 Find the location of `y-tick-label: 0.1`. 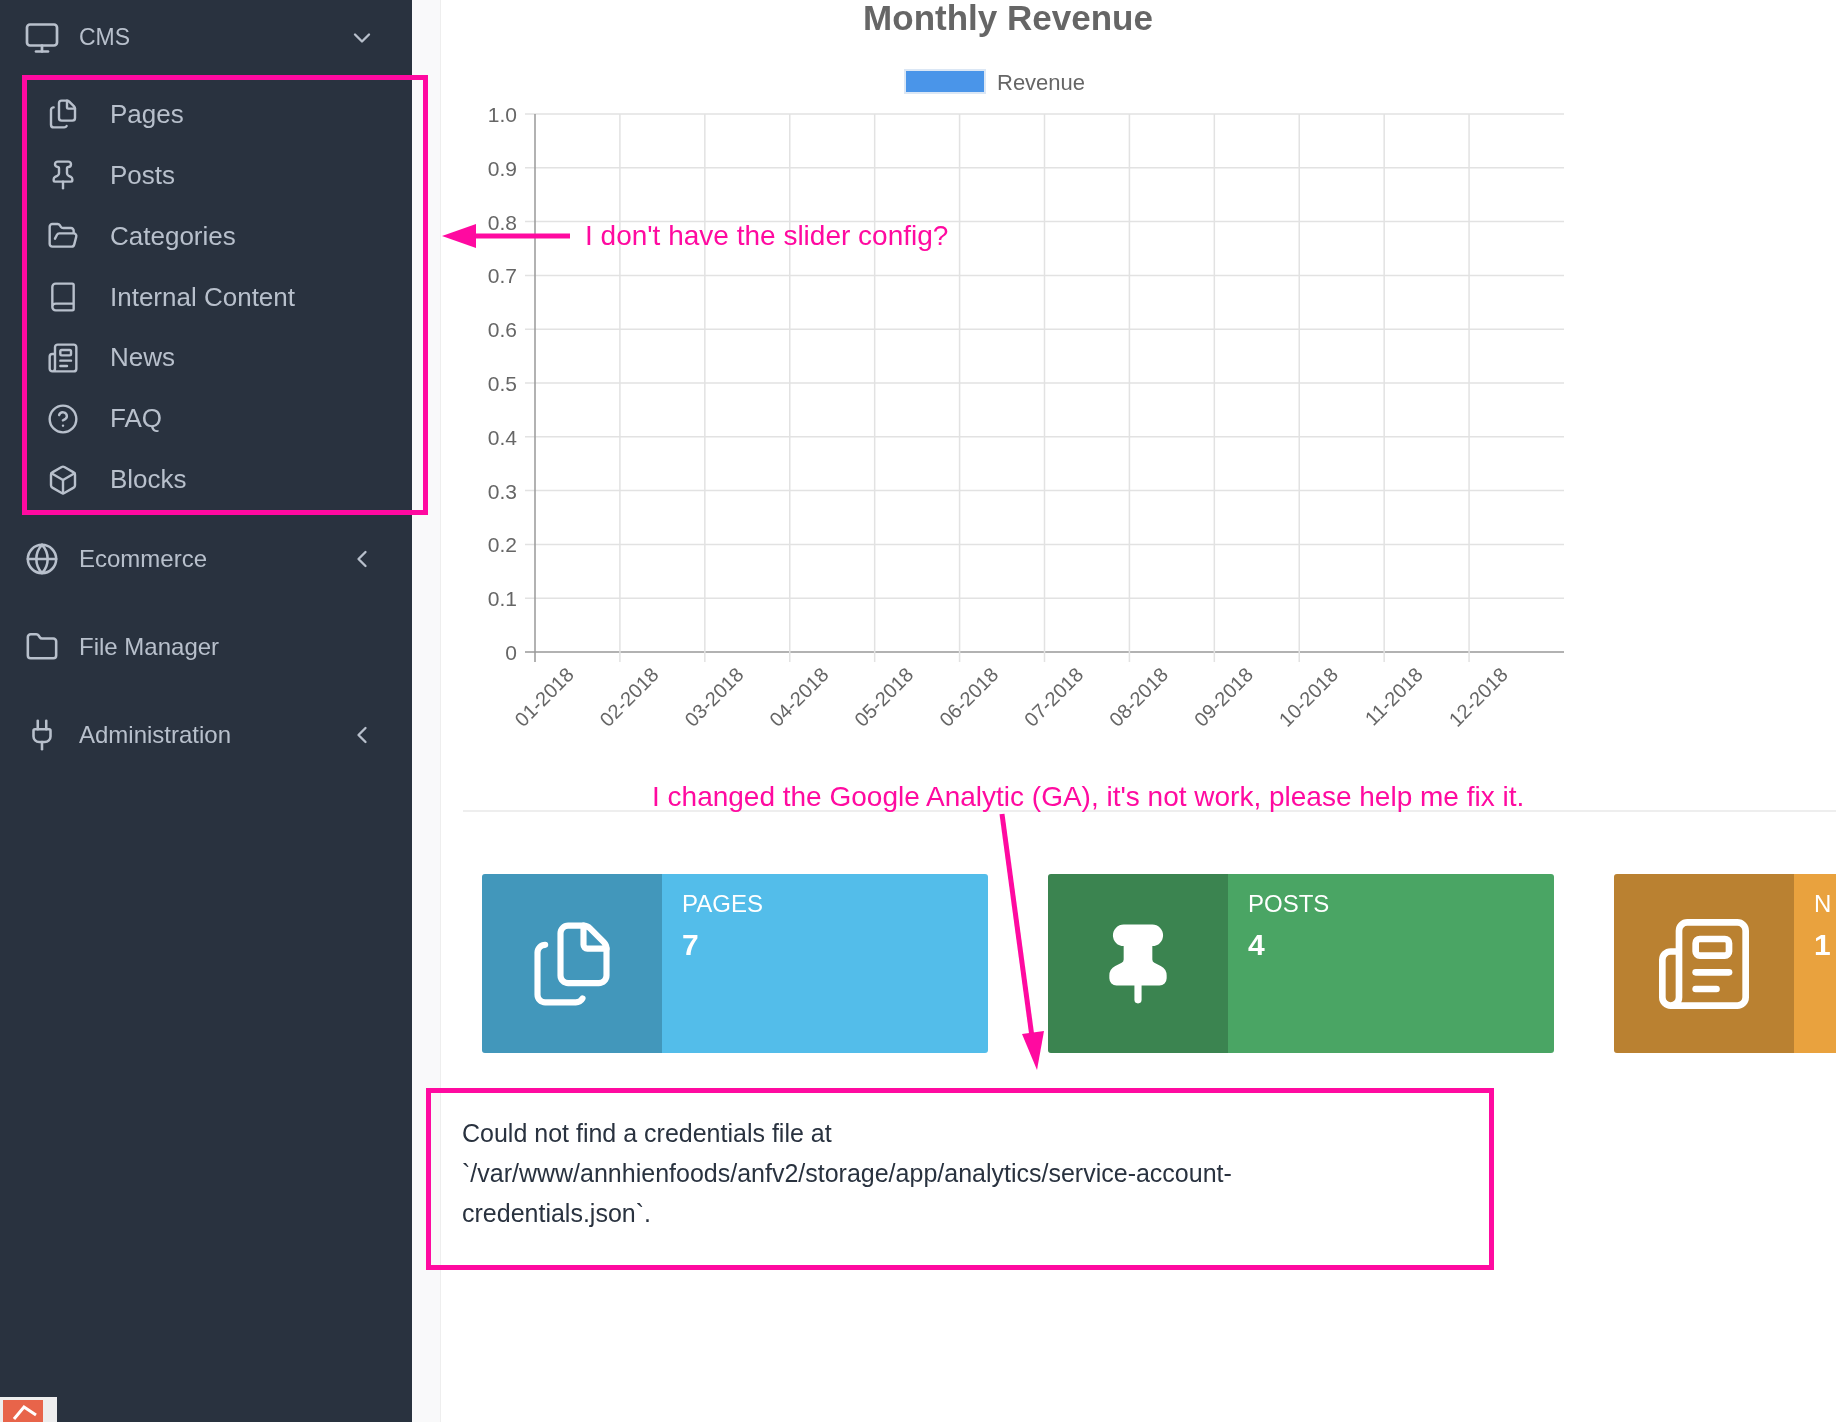

y-tick-label: 0.1 is located at coordinates (502, 599).